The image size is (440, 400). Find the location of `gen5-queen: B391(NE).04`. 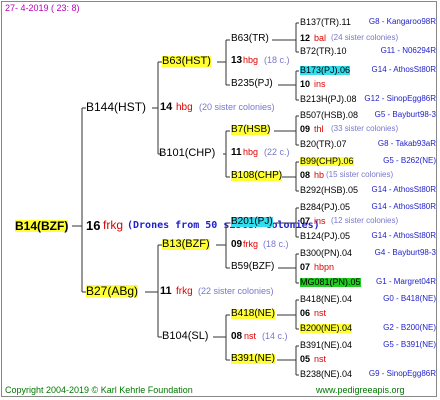

gen5-queen: B391(NE).04 is located at coordinates (326, 345).